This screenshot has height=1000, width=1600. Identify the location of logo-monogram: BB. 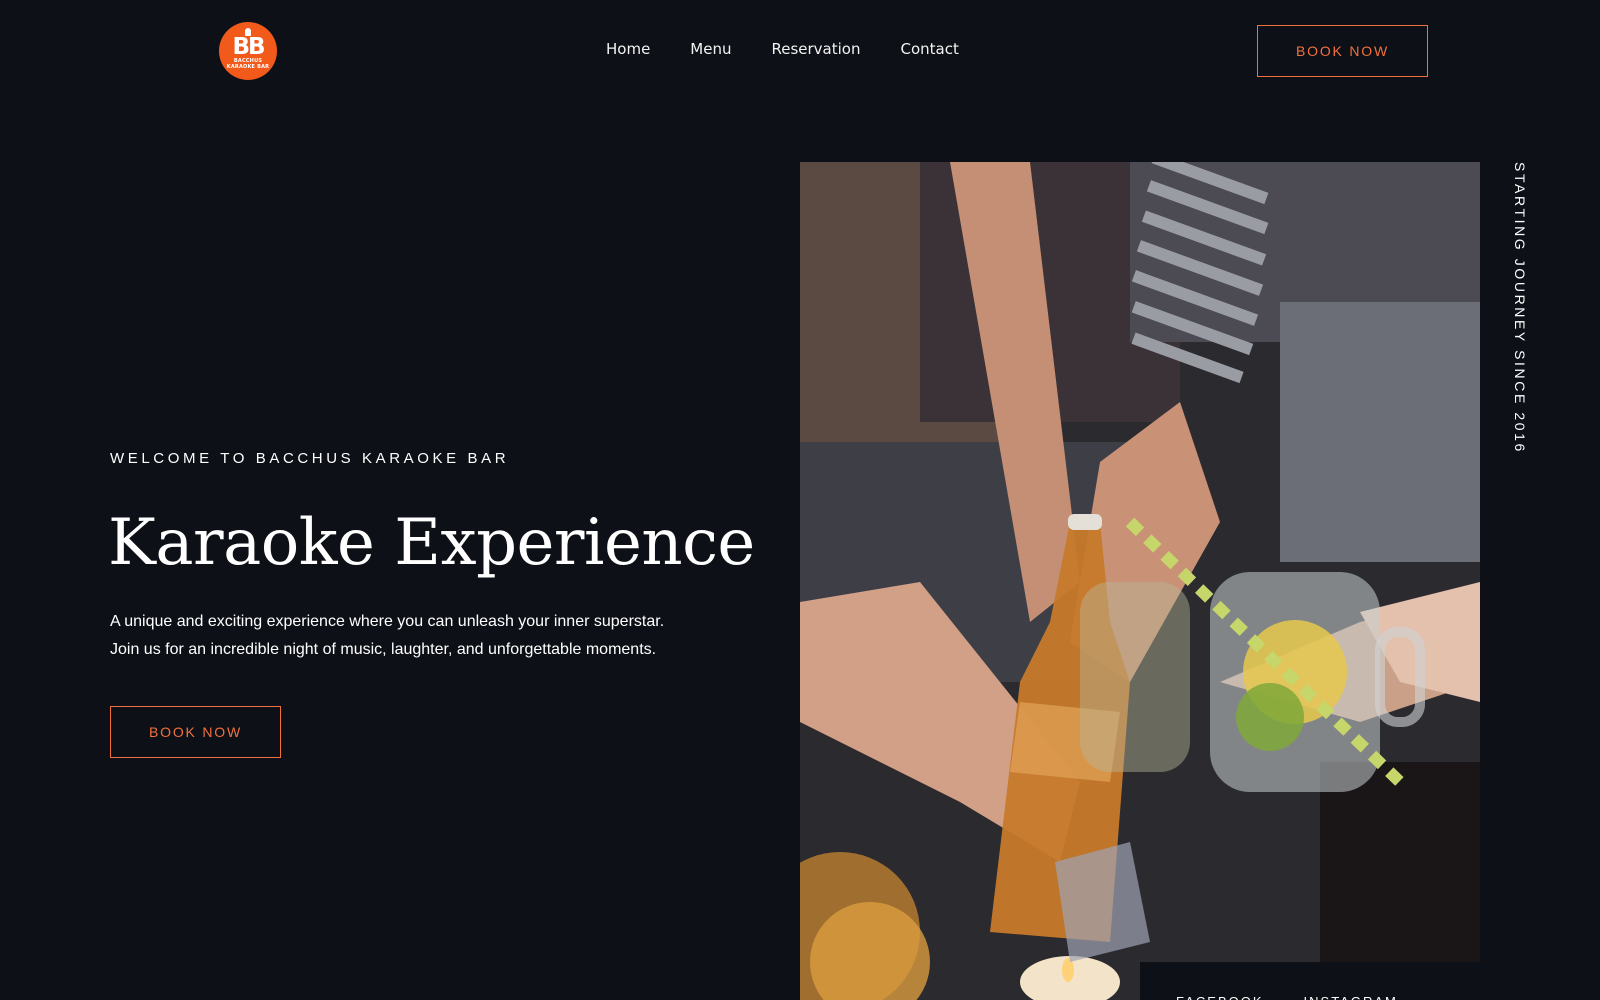
(248, 47).